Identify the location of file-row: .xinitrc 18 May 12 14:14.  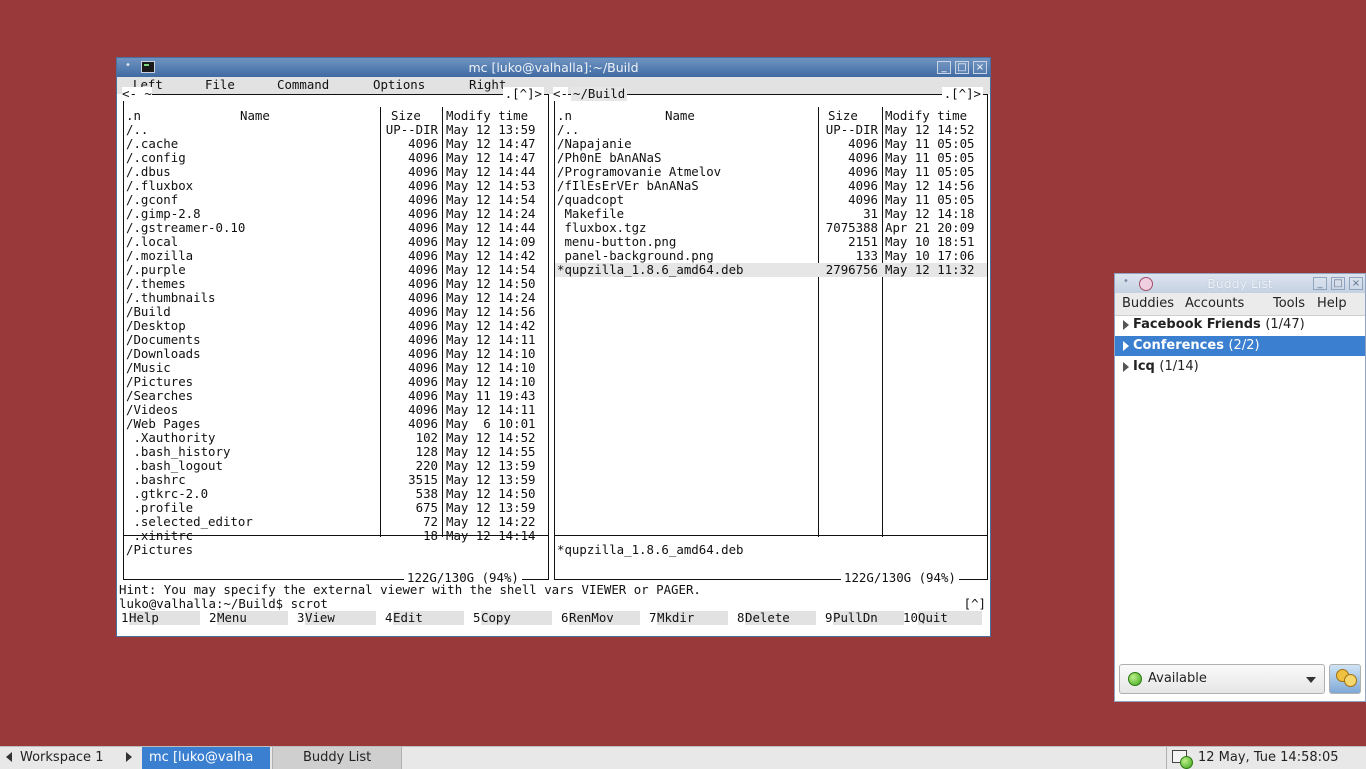
(336, 536).